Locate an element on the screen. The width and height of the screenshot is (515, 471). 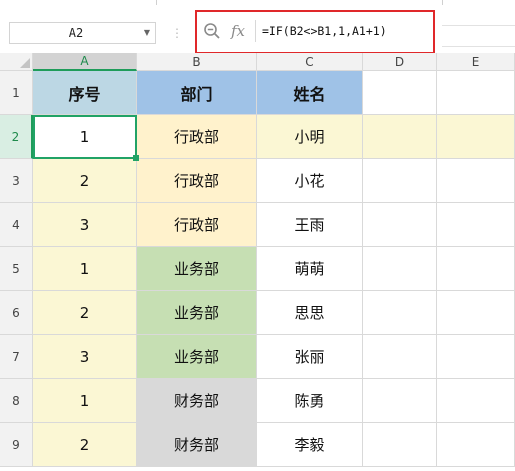
name-box-value: A2 is located at coordinates (76, 33).